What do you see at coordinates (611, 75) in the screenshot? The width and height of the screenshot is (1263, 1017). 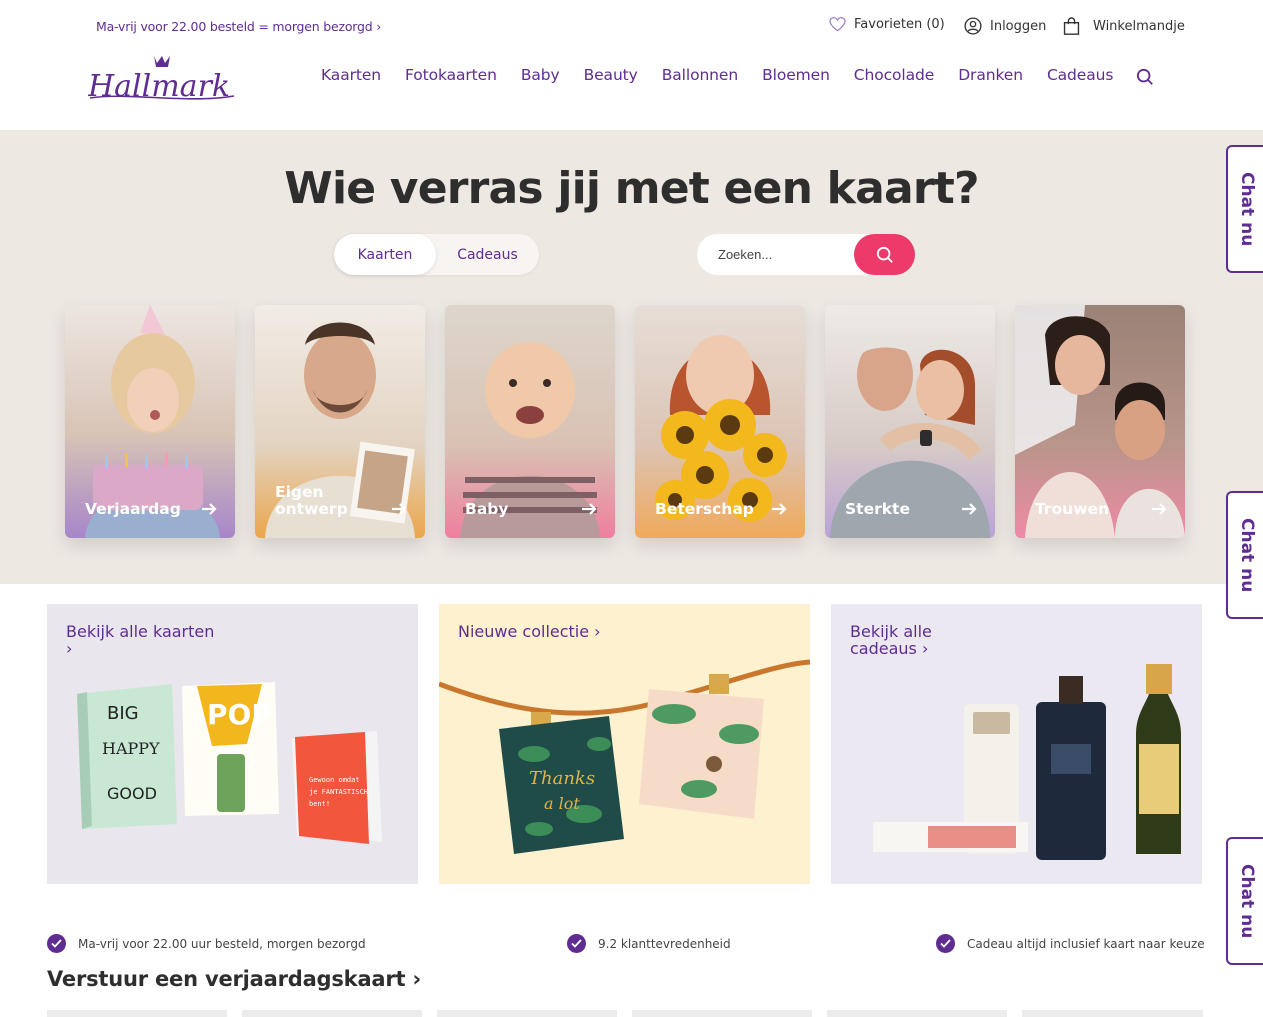 I see `nav-beauty: Beauty` at bounding box center [611, 75].